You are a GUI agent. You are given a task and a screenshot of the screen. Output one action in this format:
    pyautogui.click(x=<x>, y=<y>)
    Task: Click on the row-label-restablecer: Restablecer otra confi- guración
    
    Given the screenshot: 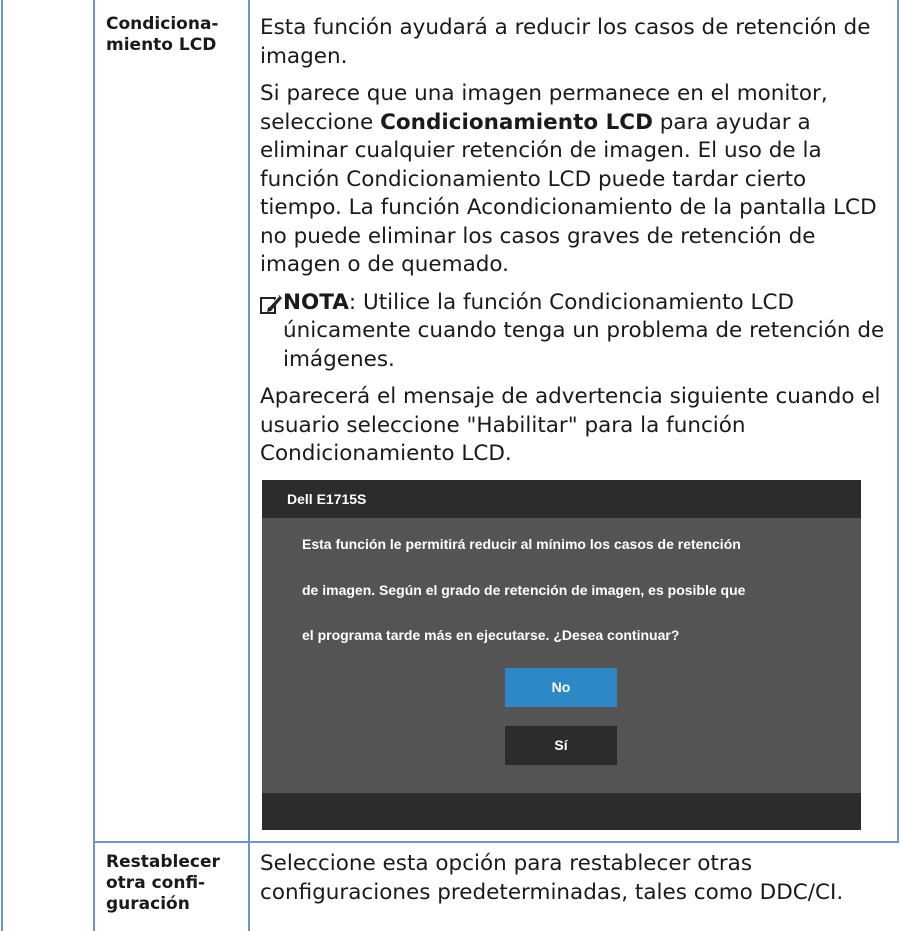 What is the action you would take?
    pyautogui.click(x=163, y=883)
    